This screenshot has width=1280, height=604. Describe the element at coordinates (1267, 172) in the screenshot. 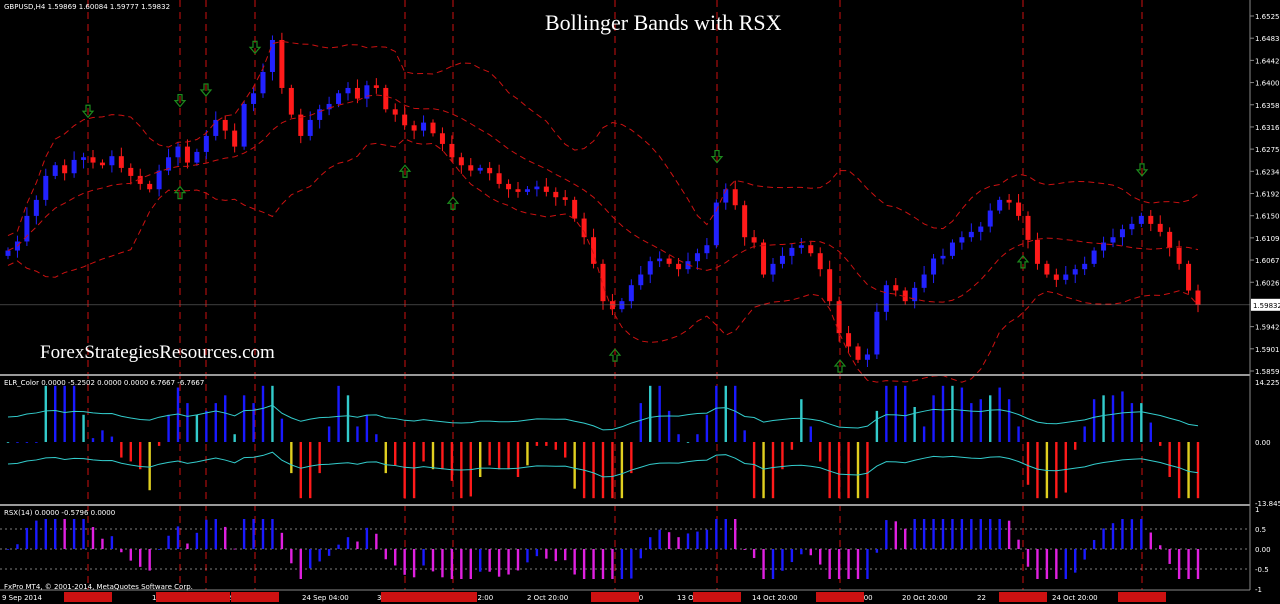

I see `price-tick-label: 1.62340` at that location.